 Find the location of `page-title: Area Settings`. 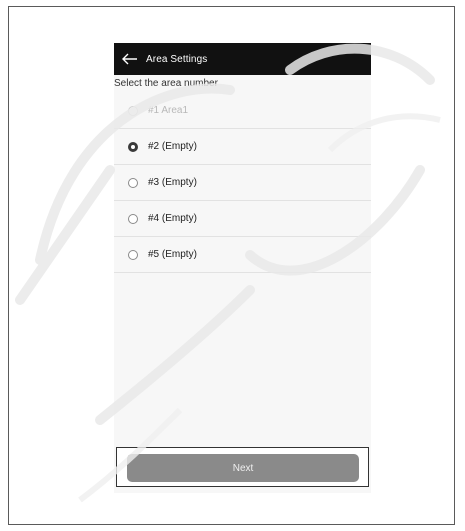

page-title: Area Settings is located at coordinates (177, 59).